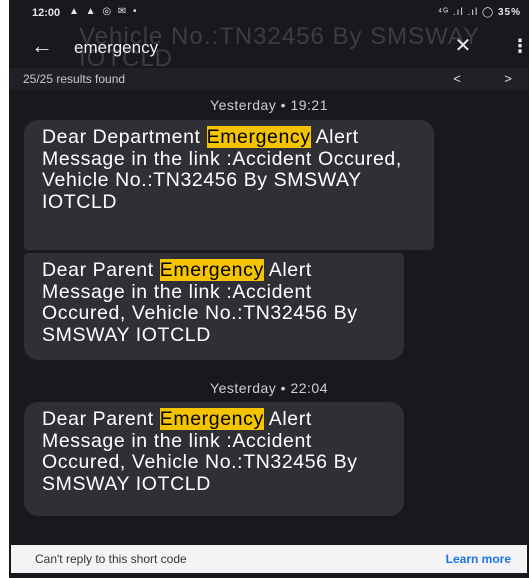  I want to click on notification-icons: ▲ ▲ ◎ ✉ •, so click(104, 11).